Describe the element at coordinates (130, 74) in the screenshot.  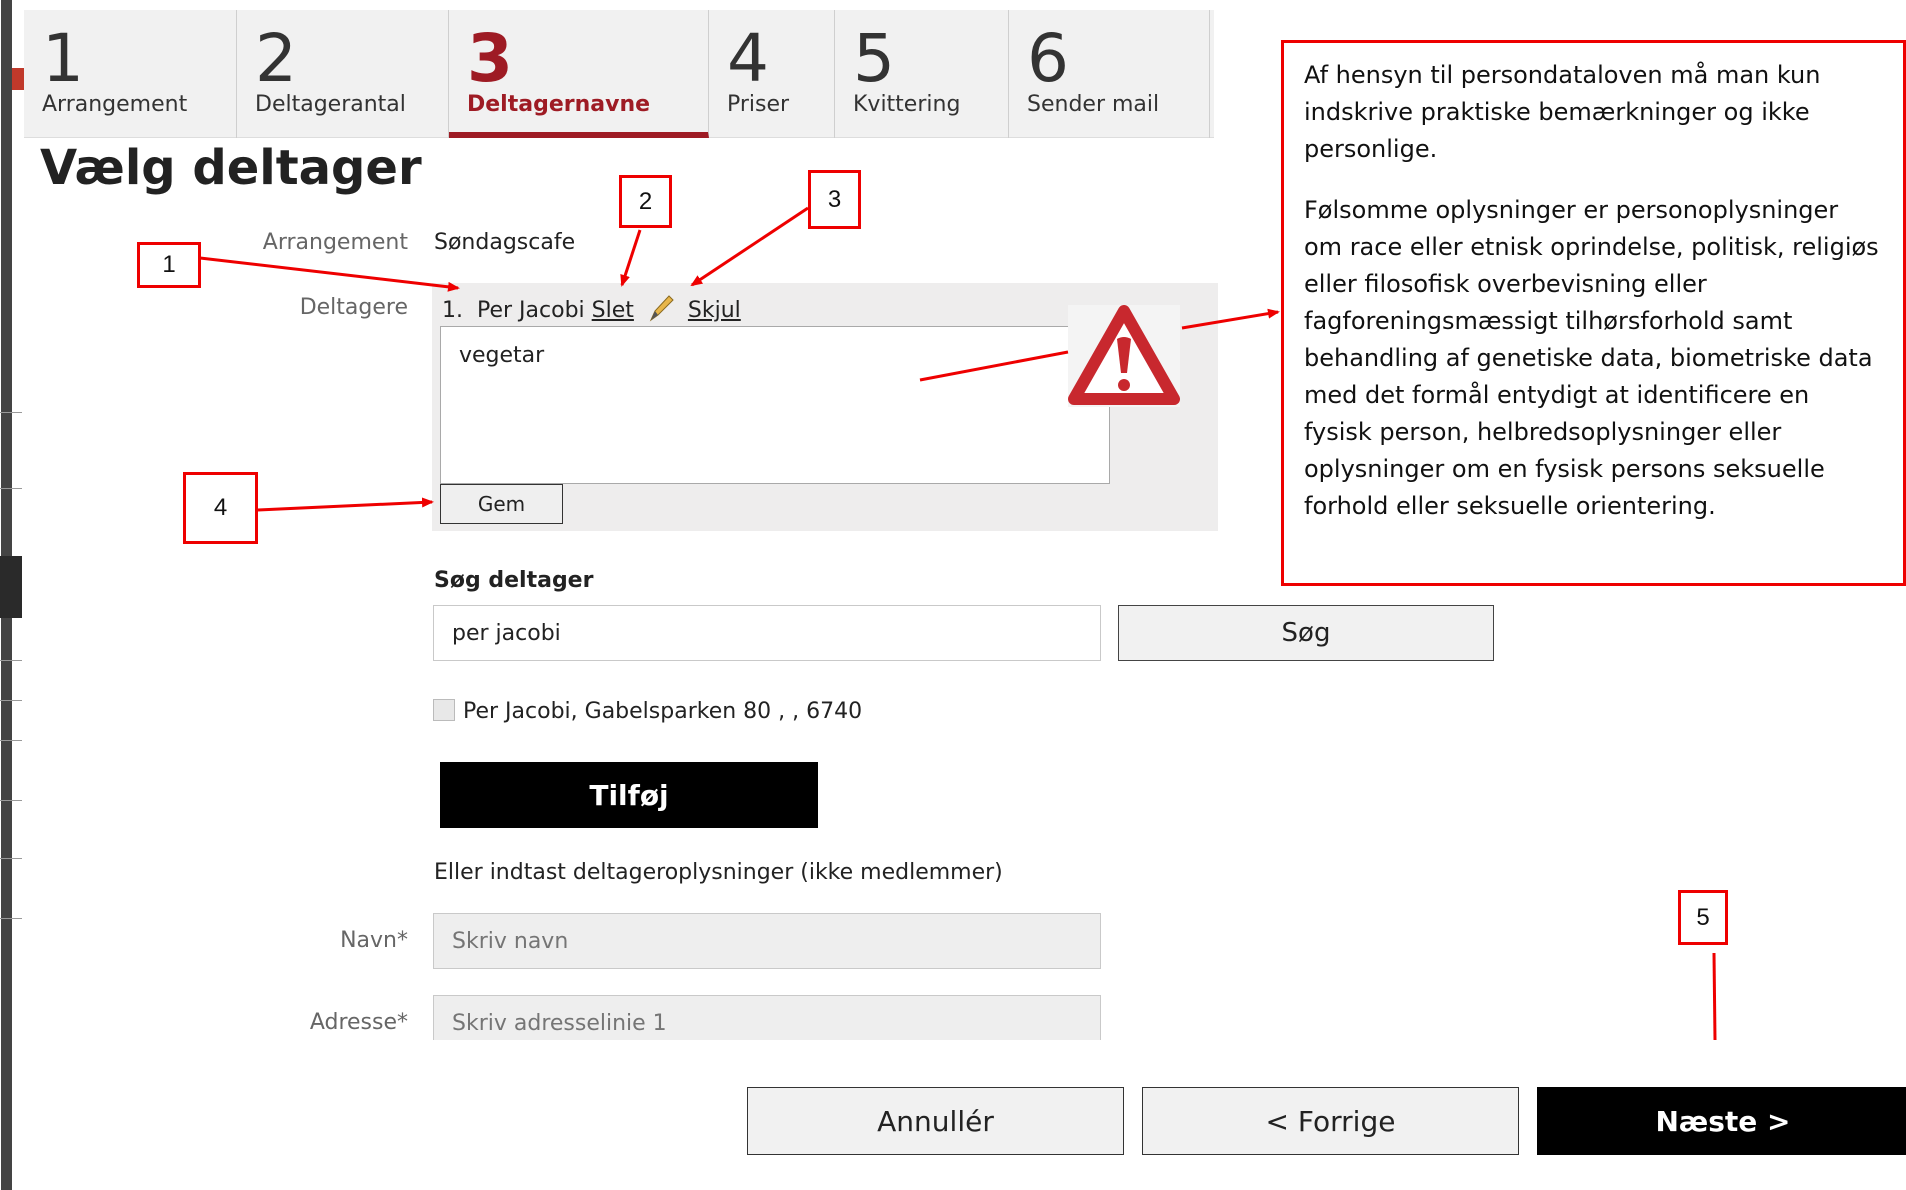
I see `step-1-arrangement: 1 Arrangement` at that location.